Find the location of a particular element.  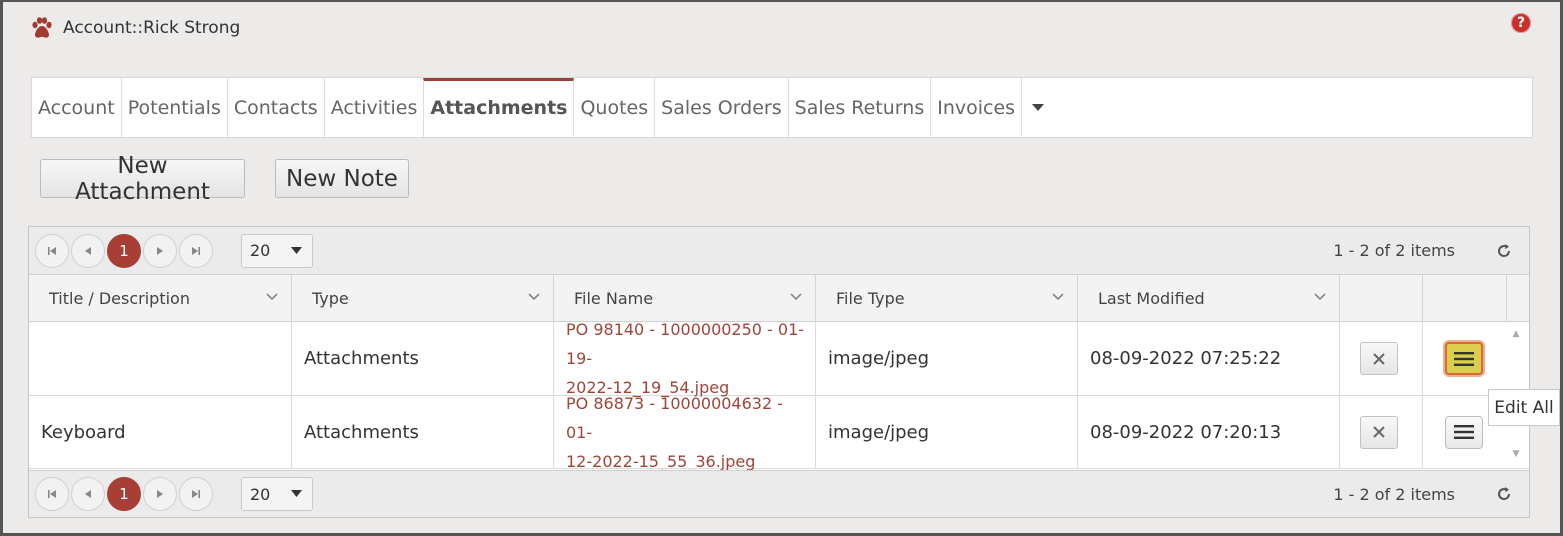

column-type-label: Type is located at coordinates (330, 298).